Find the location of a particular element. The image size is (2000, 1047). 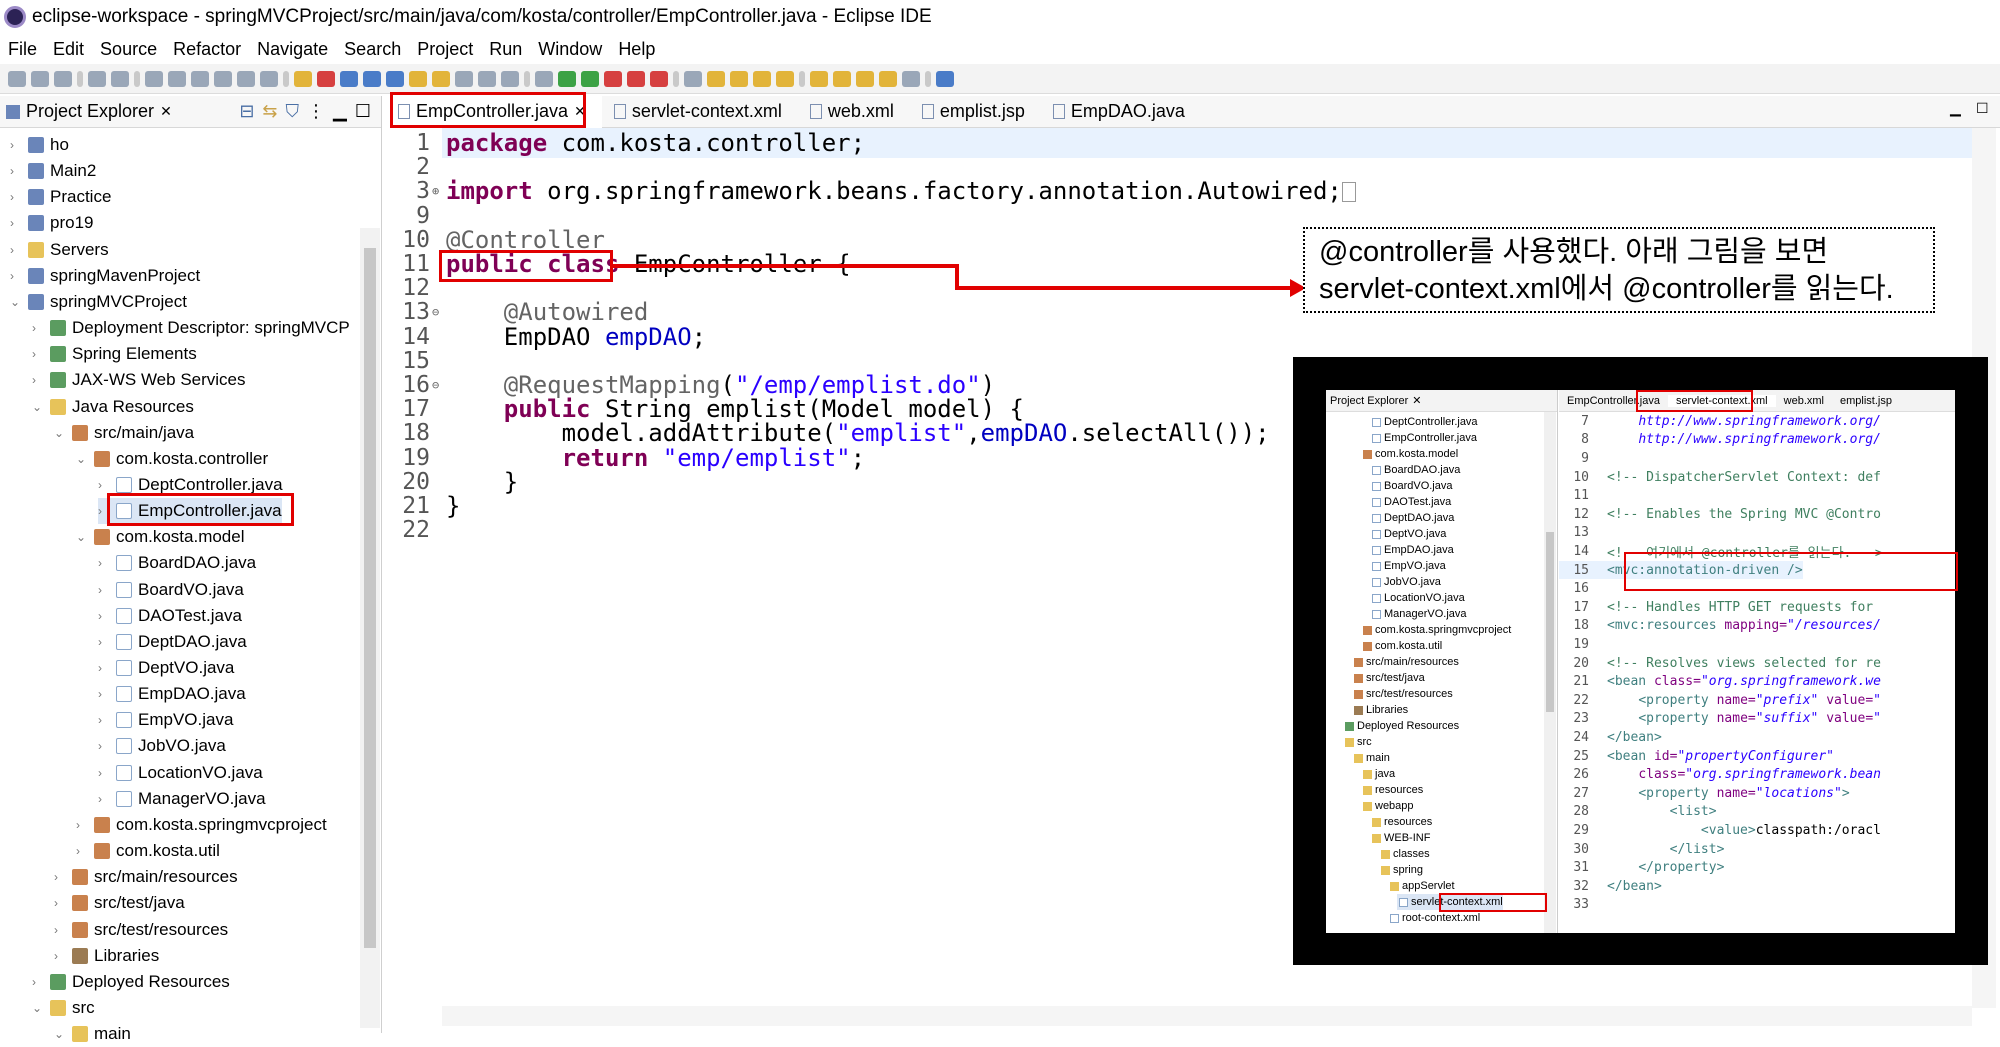

tree-item: ⌄ com.kosta.controller is located at coordinates (172, 459).